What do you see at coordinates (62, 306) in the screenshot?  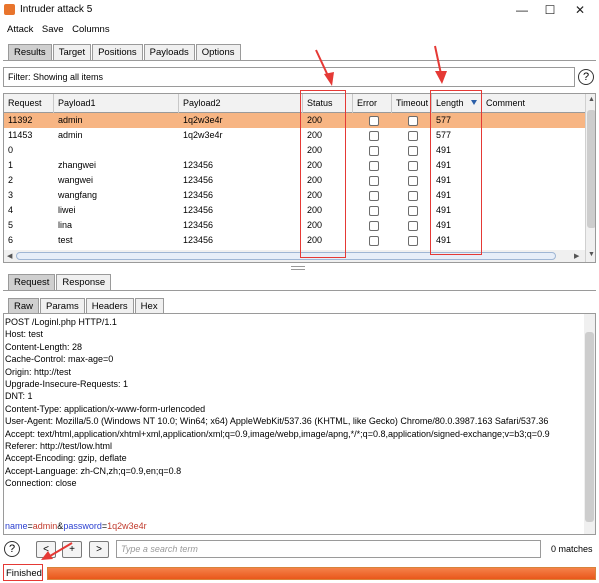 I see `tab-params: Params` at bounding box center [62, 306].